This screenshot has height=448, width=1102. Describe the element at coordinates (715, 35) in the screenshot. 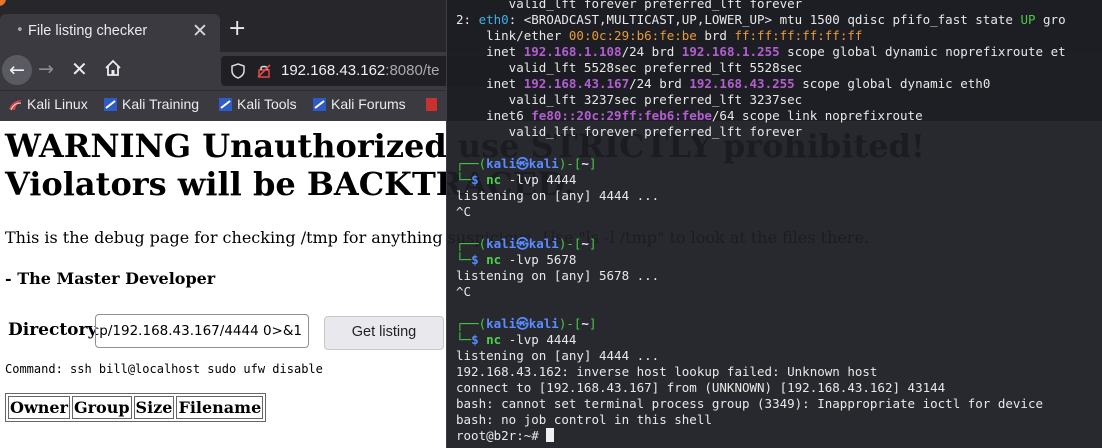

I see `terminal-text: brd` at that location.